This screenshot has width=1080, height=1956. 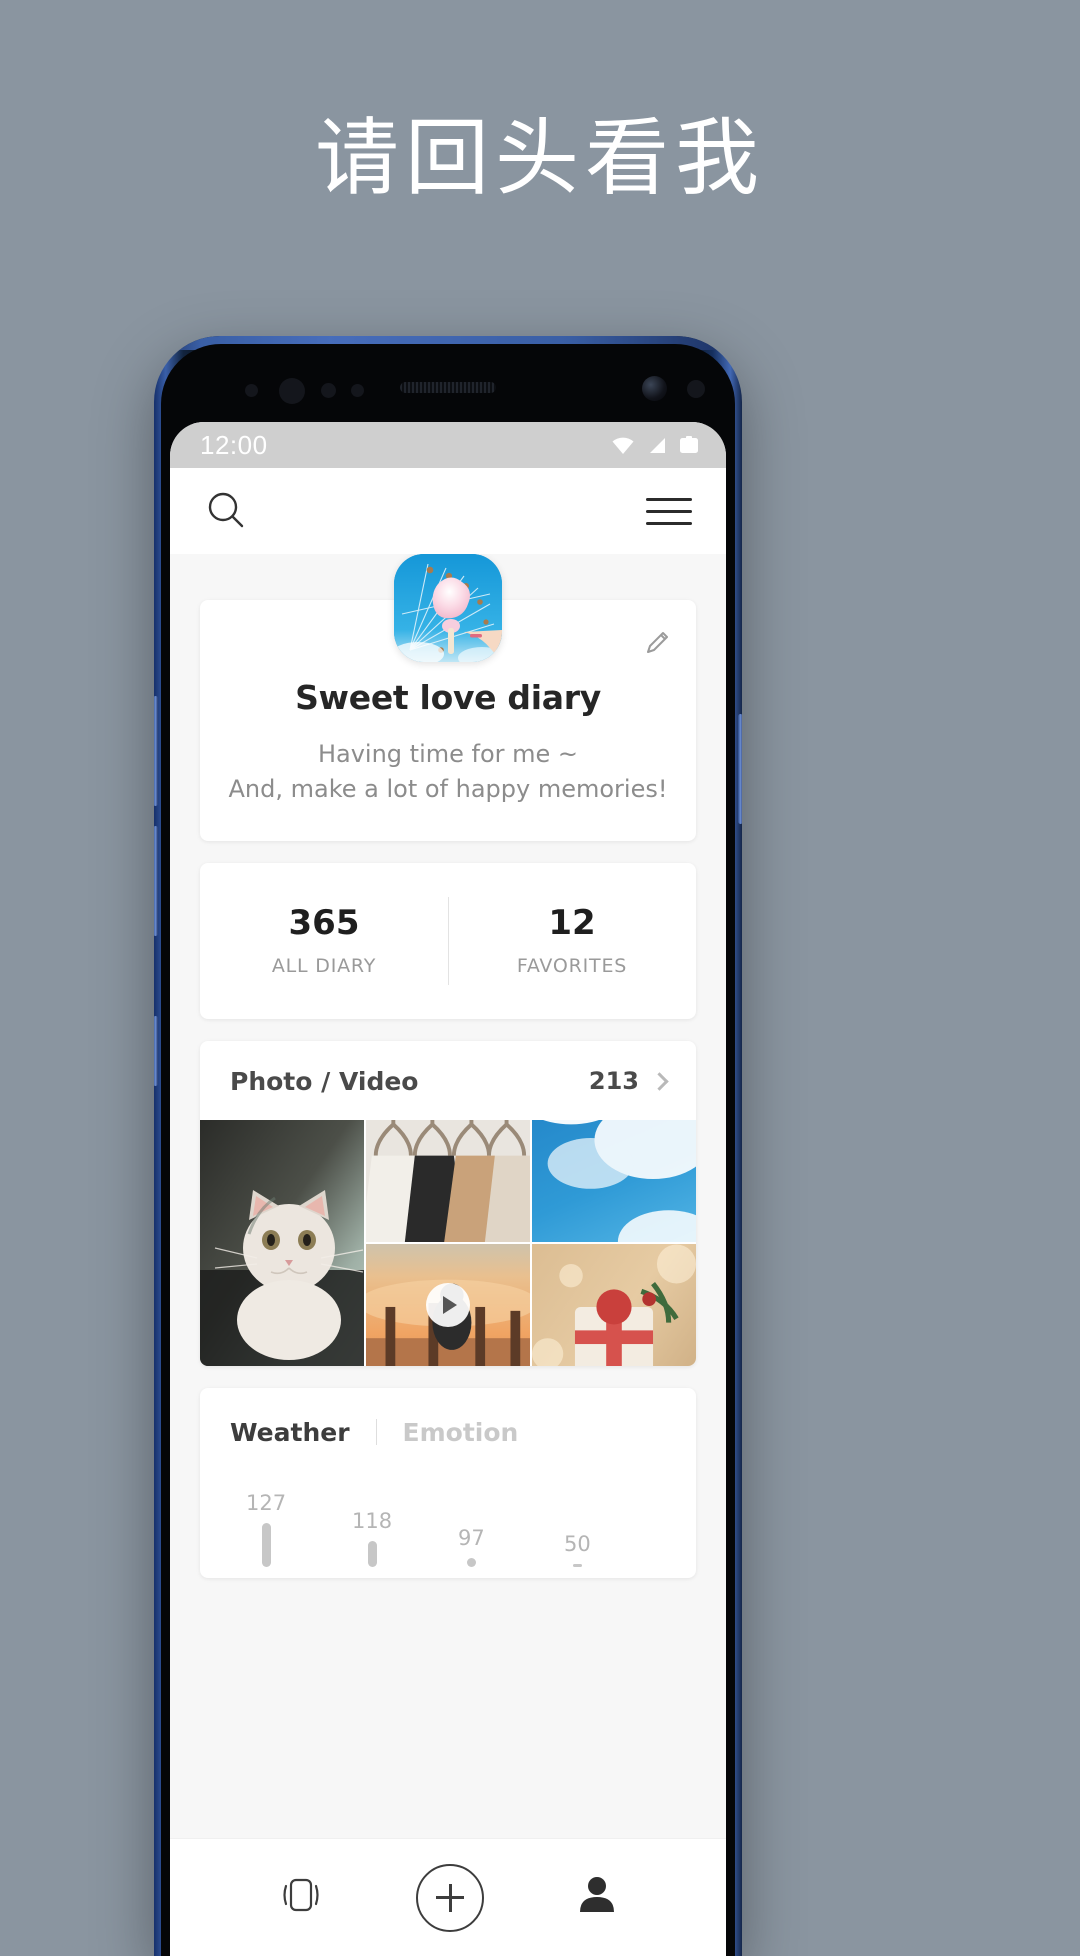 I want to click on battery-icon, so click(x=689, y=444).